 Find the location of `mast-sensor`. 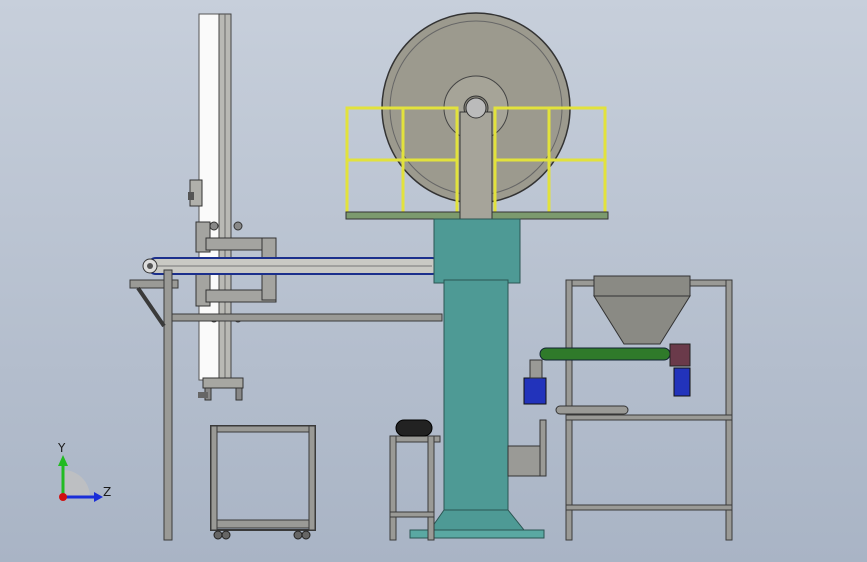

mast-sensor is located at coordinates (195, 193).